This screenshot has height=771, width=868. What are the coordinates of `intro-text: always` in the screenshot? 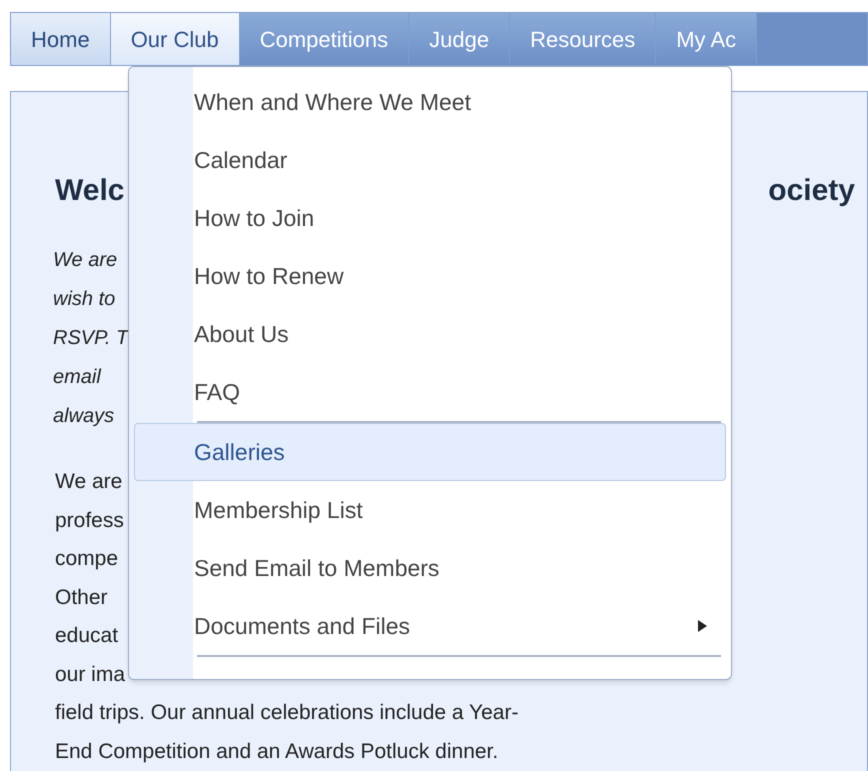 It's located at (83, 416).